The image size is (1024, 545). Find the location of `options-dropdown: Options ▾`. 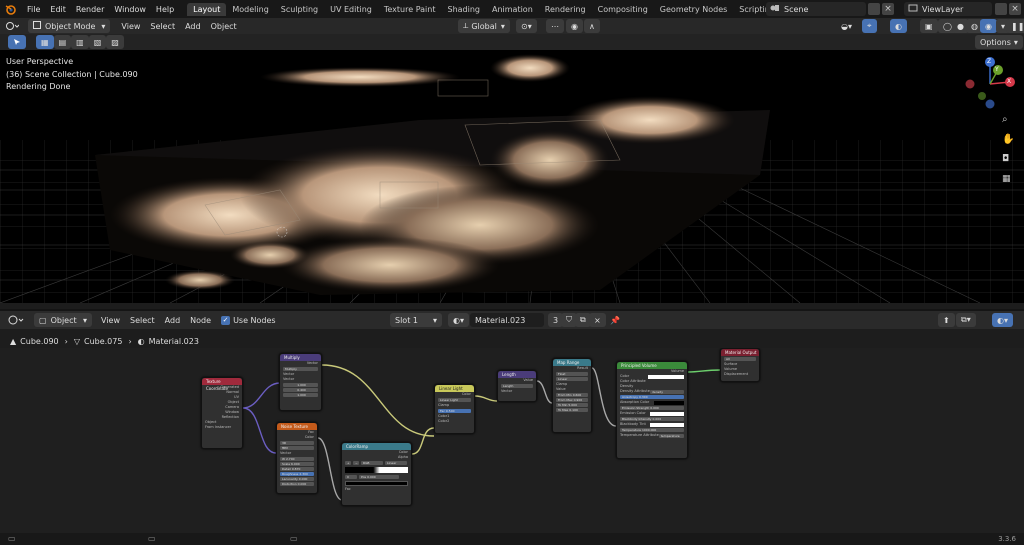

options-dropdown: Options ▾ is located at coordinates (999, 42).